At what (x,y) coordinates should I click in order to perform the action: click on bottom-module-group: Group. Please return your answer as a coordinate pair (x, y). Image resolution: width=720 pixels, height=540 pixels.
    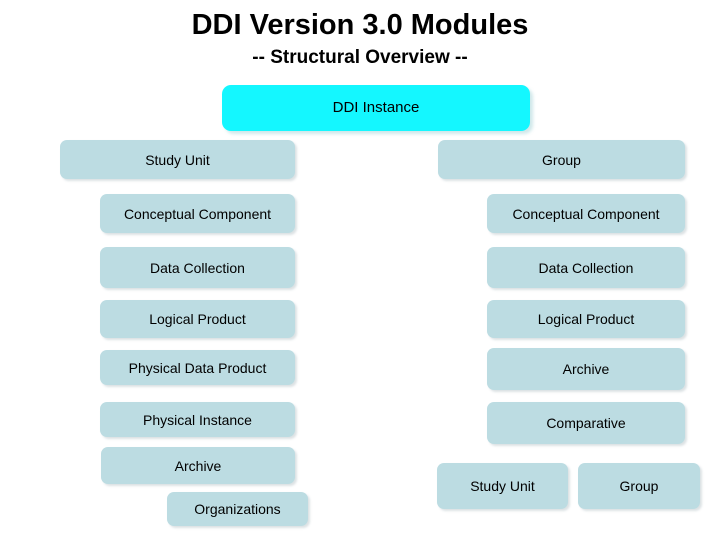
    Looking at the image, I should click on (639, 486).